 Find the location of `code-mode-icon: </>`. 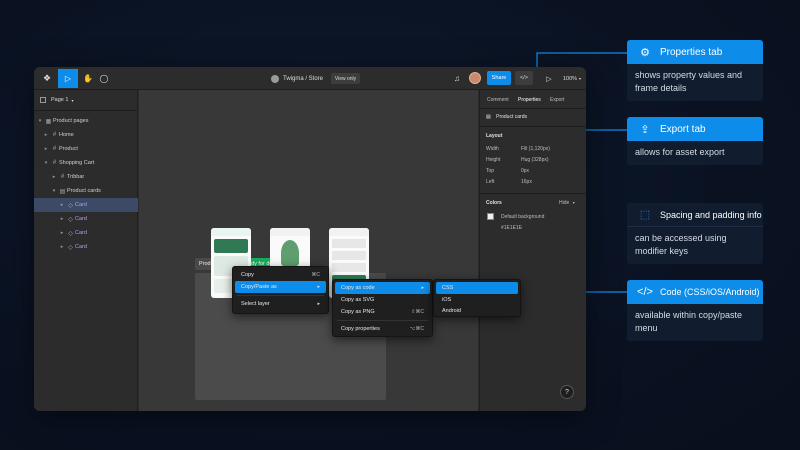

code-mode-icon: </> is located at coordinates (524, 78).